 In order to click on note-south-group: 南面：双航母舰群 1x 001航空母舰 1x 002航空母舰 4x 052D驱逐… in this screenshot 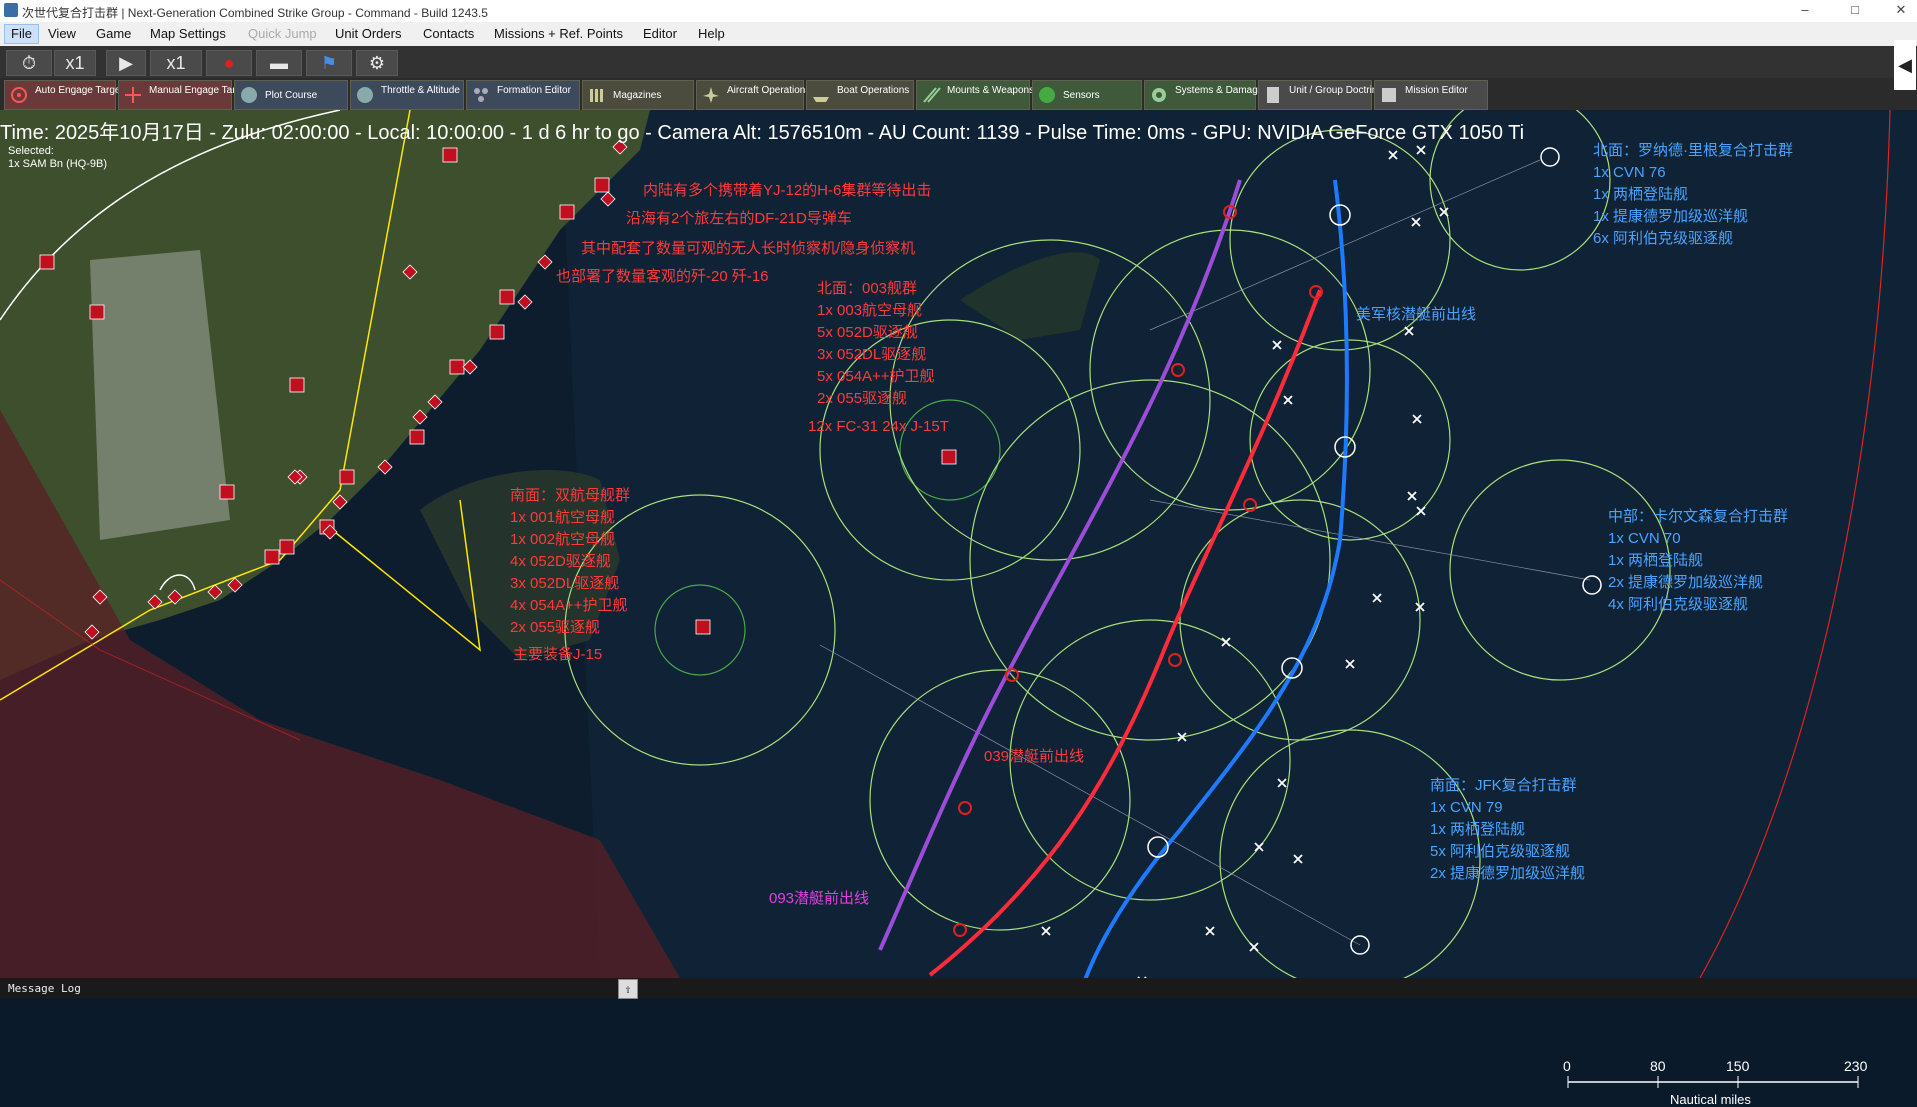, I will do `click(570, 562)`.